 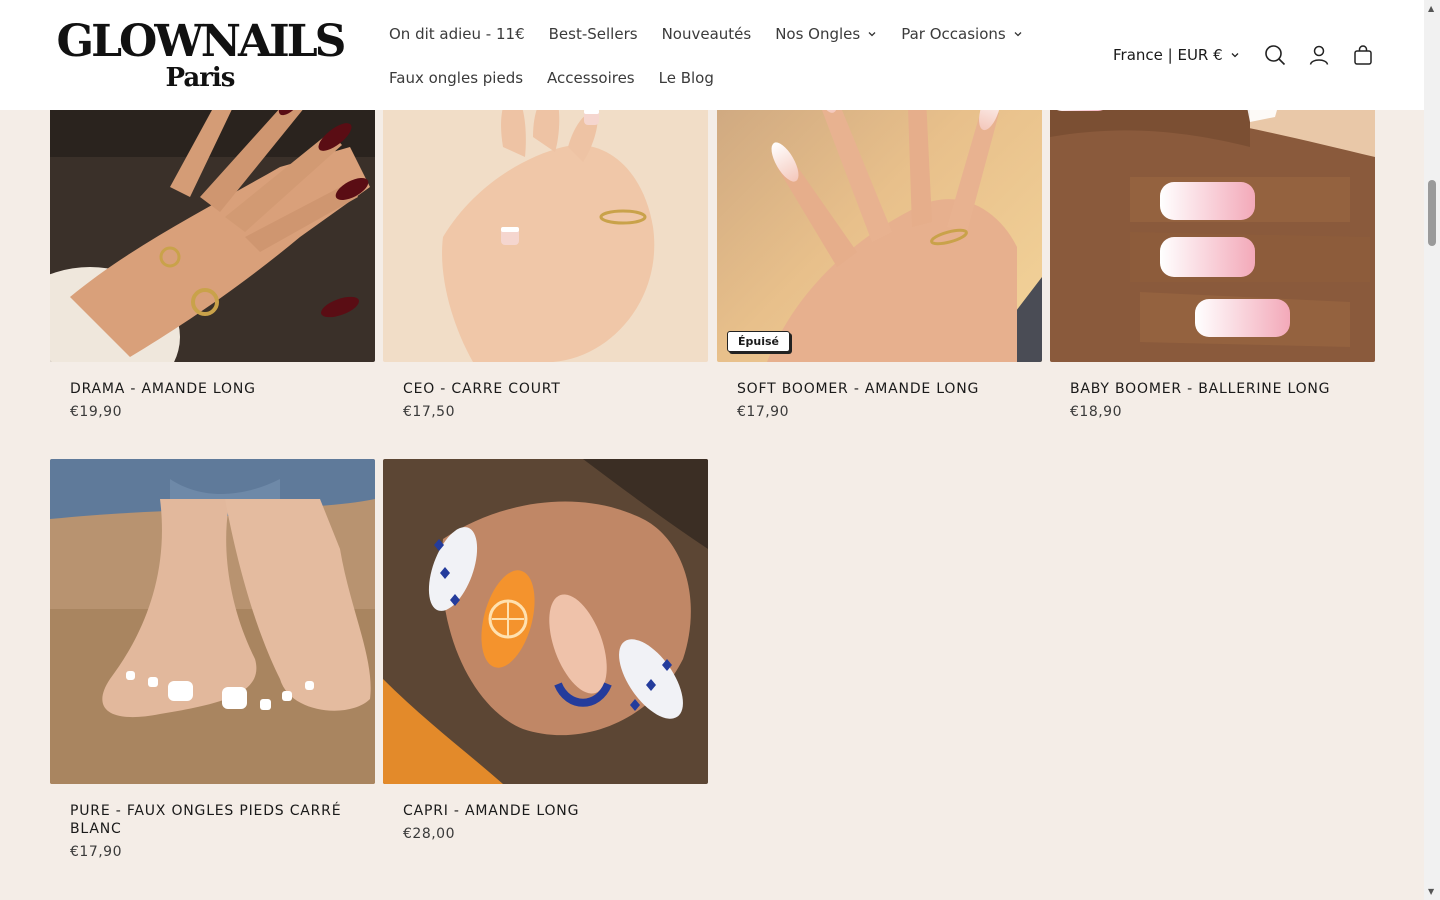 I want to click on nav-item-accessoires: Accessoires, so click(x=591, y=78).